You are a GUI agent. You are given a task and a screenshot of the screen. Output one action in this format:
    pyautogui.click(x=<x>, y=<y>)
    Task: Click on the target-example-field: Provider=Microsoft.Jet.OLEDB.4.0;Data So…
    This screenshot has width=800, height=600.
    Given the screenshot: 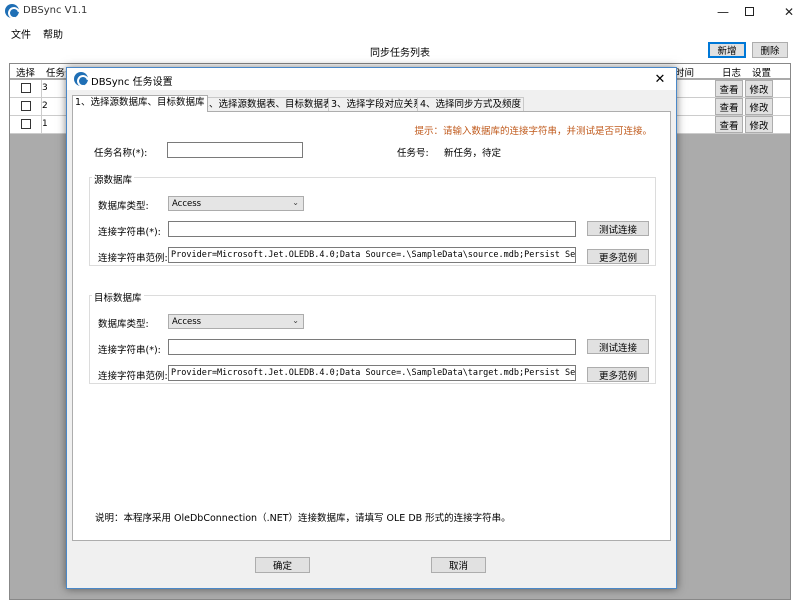 What is the action you would take?
    pyautogui.click(x=372, y=373)
    